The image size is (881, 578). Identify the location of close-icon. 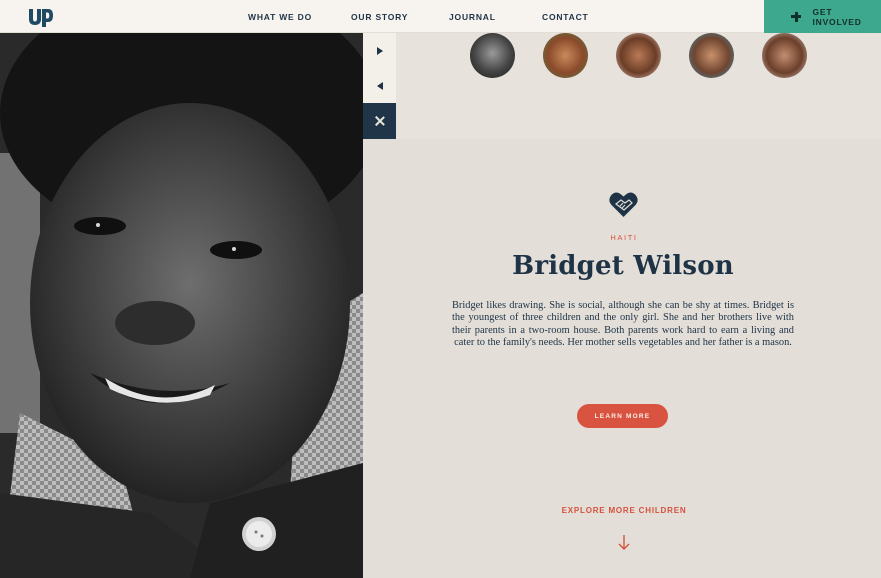
(380, 121).